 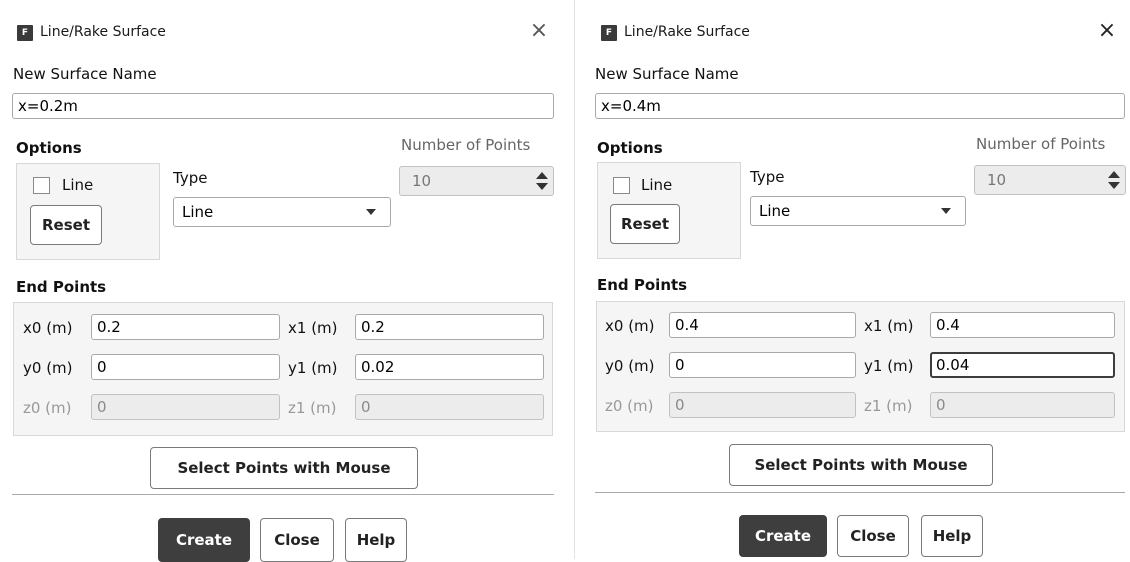 I want to click on x1-input: 0.2, so click(x=449, y=327).